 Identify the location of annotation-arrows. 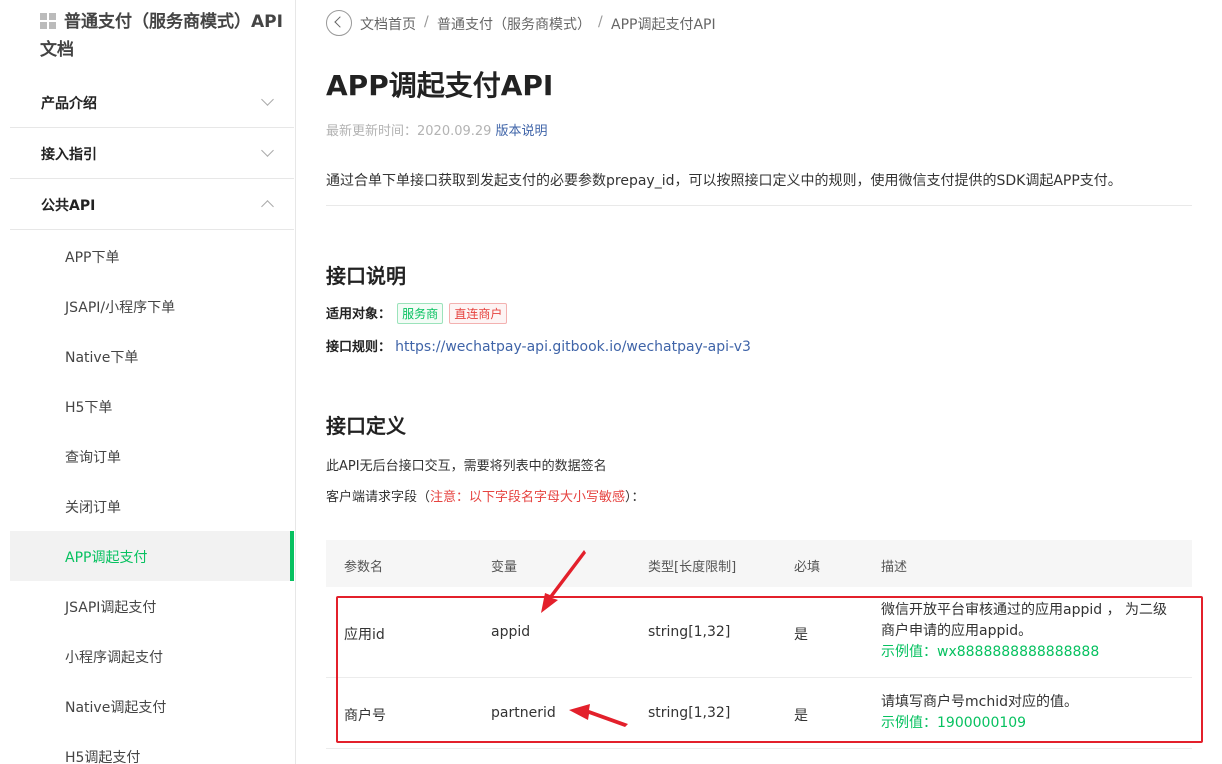
(584, 638).